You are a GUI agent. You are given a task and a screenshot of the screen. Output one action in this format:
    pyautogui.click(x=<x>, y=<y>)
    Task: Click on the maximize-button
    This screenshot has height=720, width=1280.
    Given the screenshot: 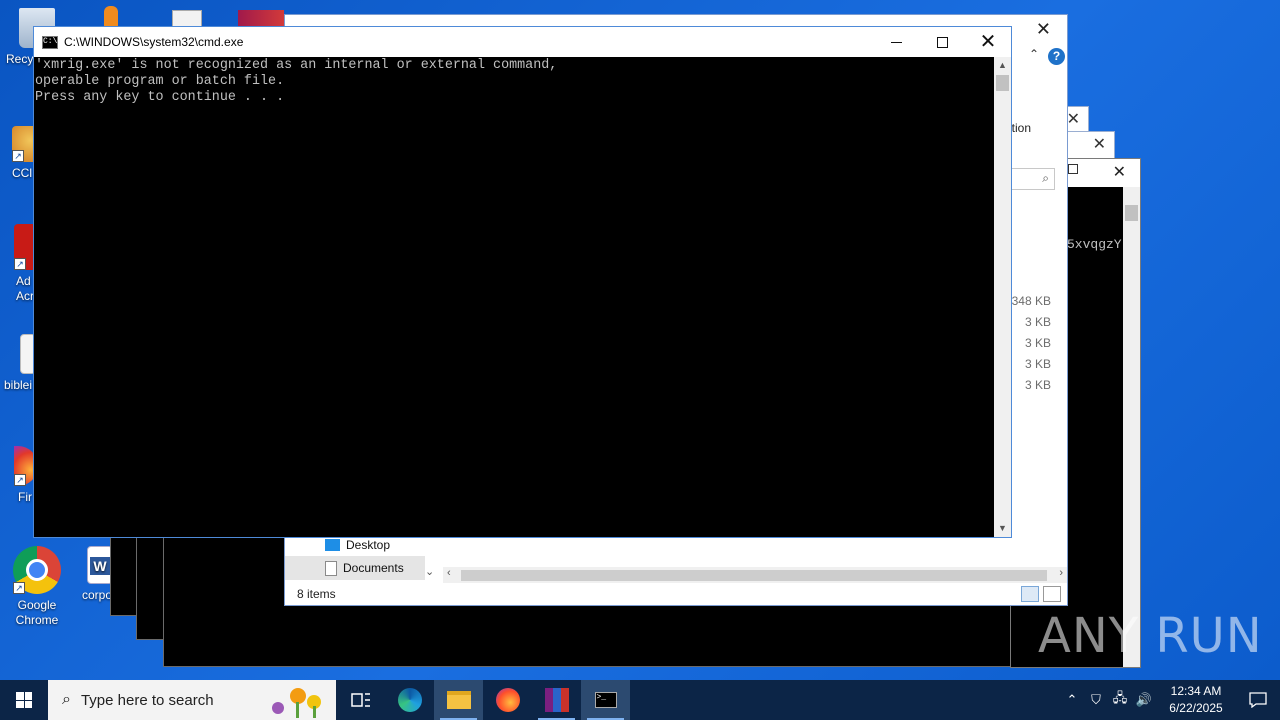 What is the action you would take?
    pyautogui.click(x=942, y=42)
    